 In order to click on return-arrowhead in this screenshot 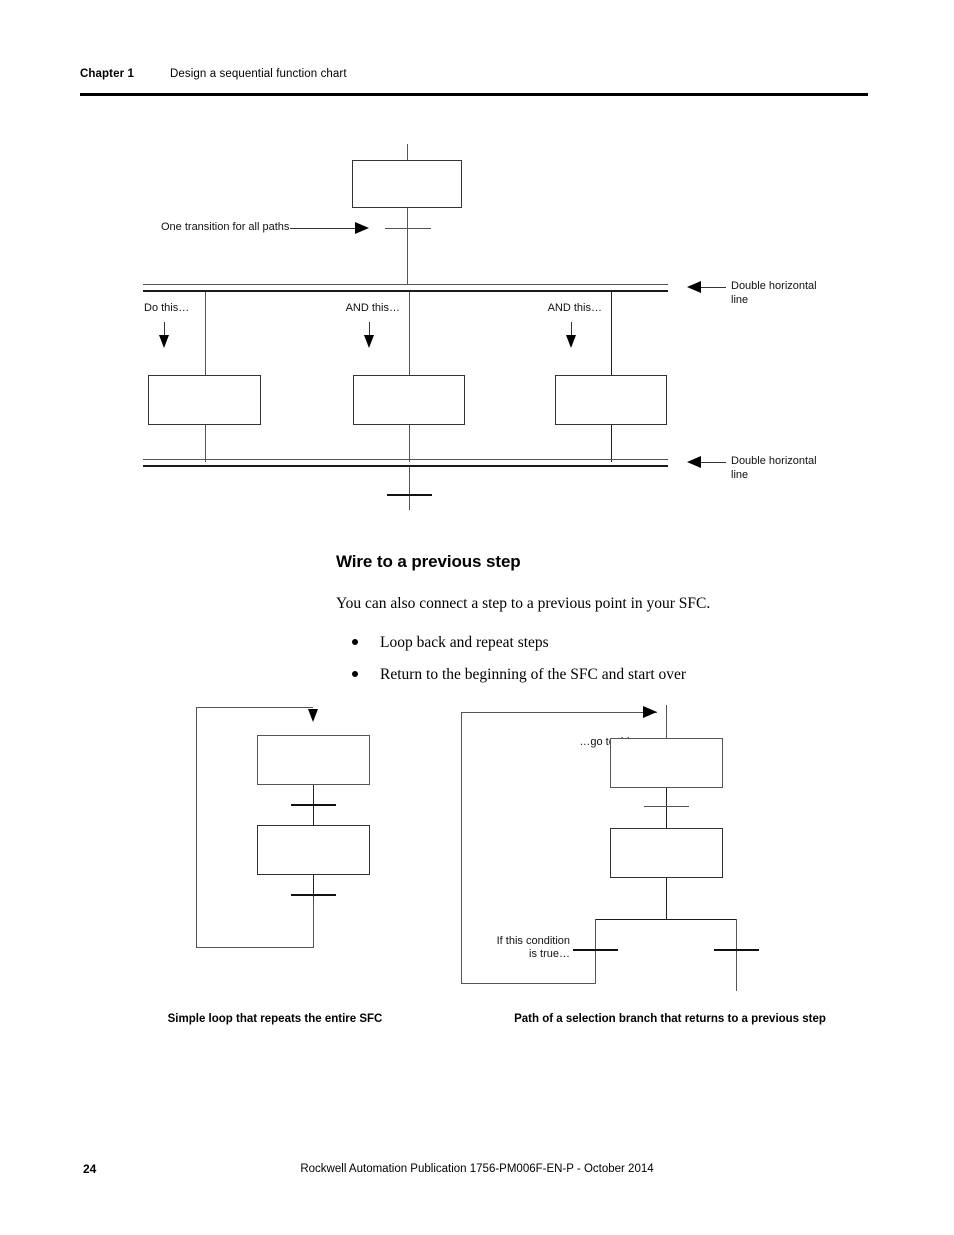, I will do `click(650, 712)`.